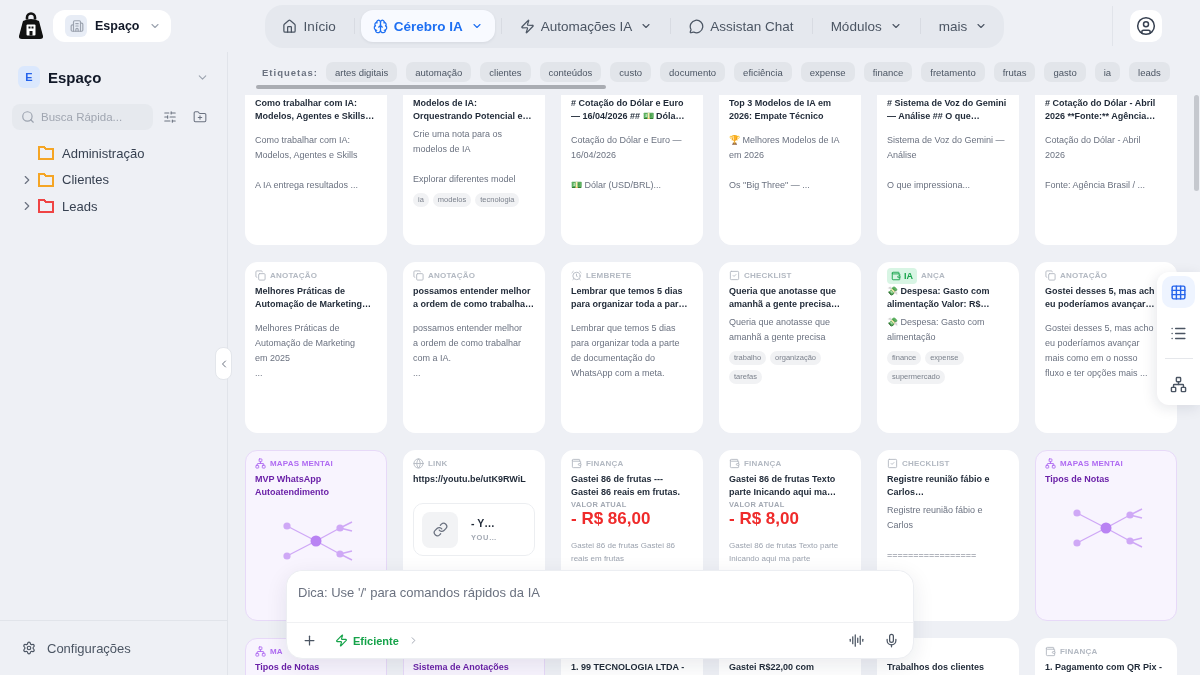  What do you see at coordinates (780, 330) in the screenshot?
I see `card-preview: Queria que anotasse que amanhã a gente precisa` at bounding box center [780, 330].